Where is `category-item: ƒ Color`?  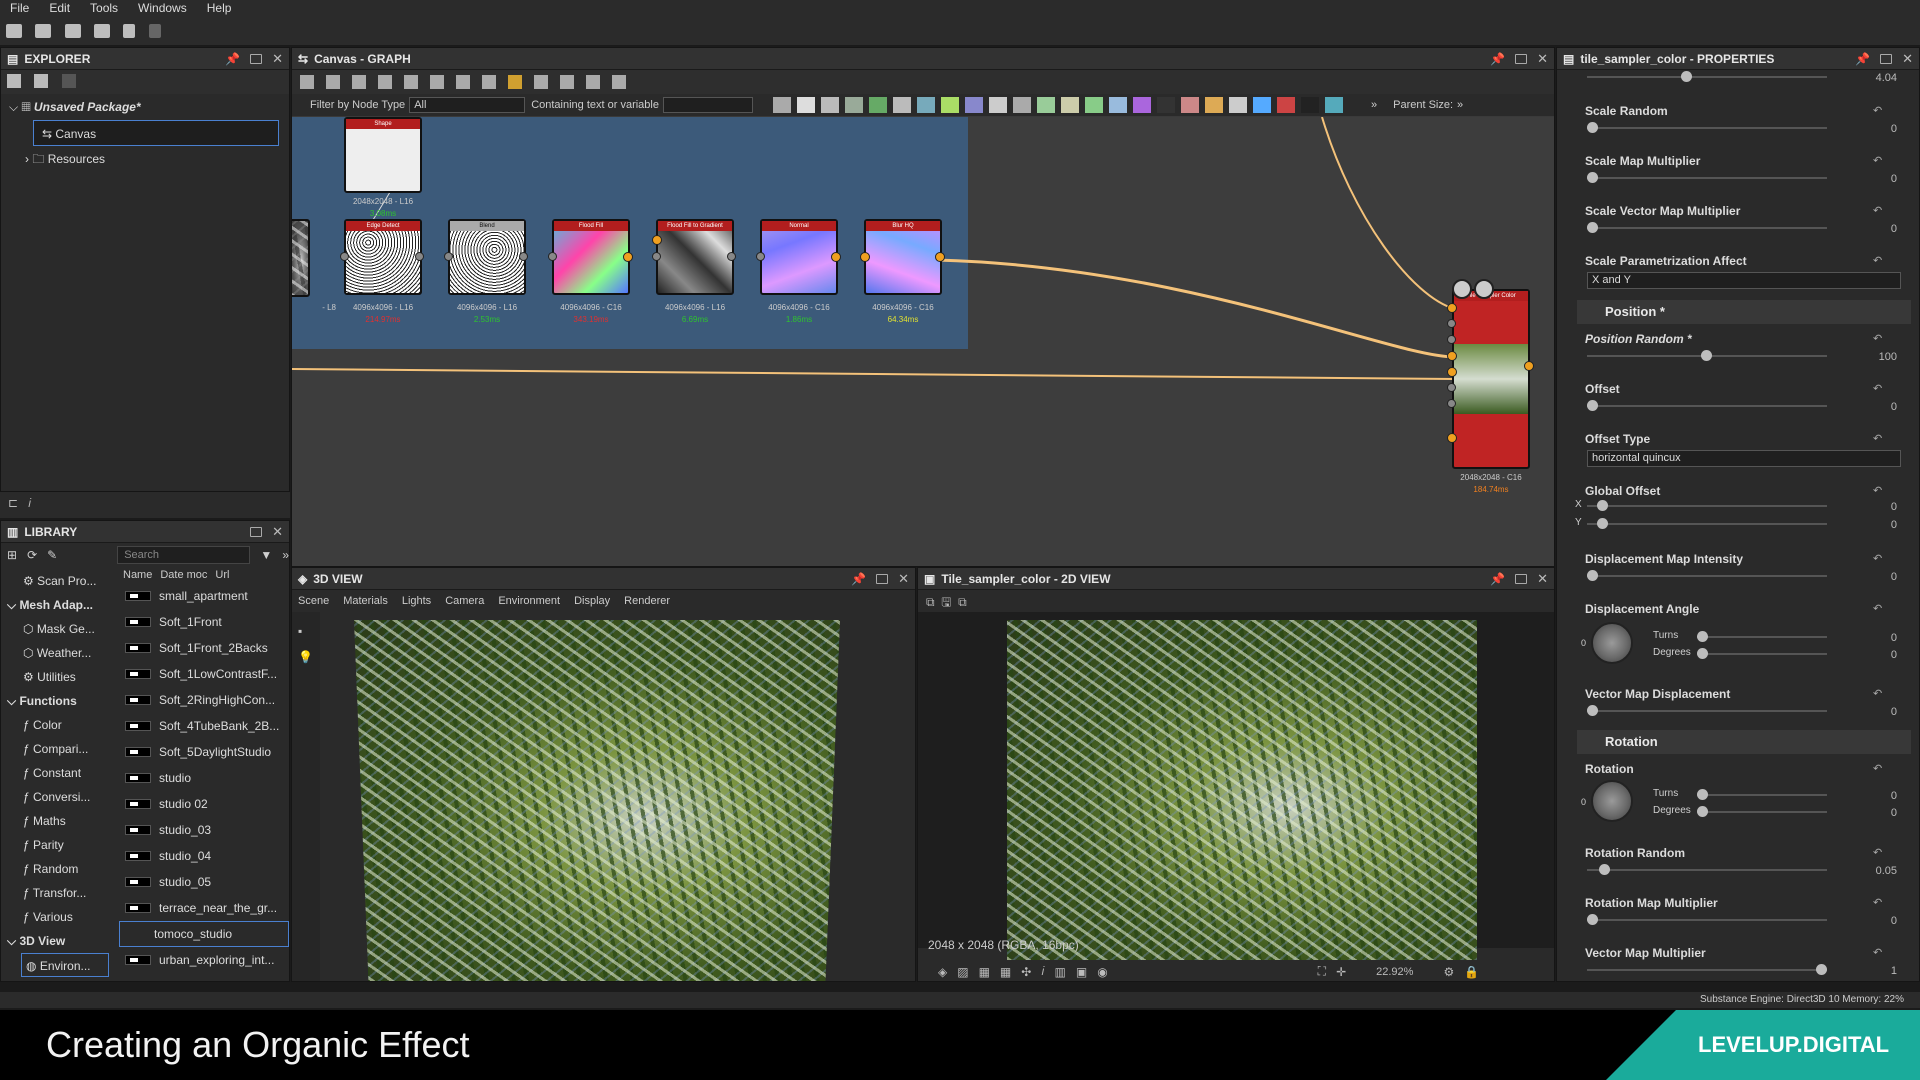 category-item: ƒ Color is located at coordinates (59, 725).